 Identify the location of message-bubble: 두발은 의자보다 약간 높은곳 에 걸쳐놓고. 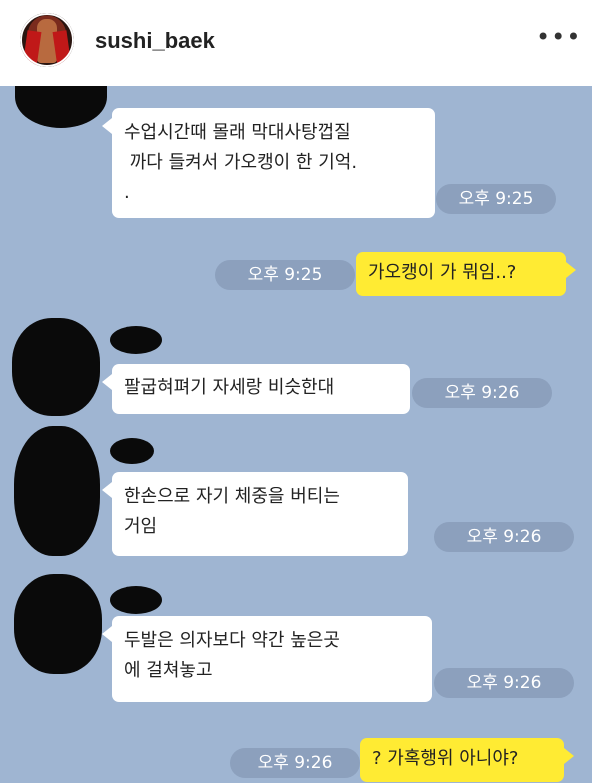
(272, 659).